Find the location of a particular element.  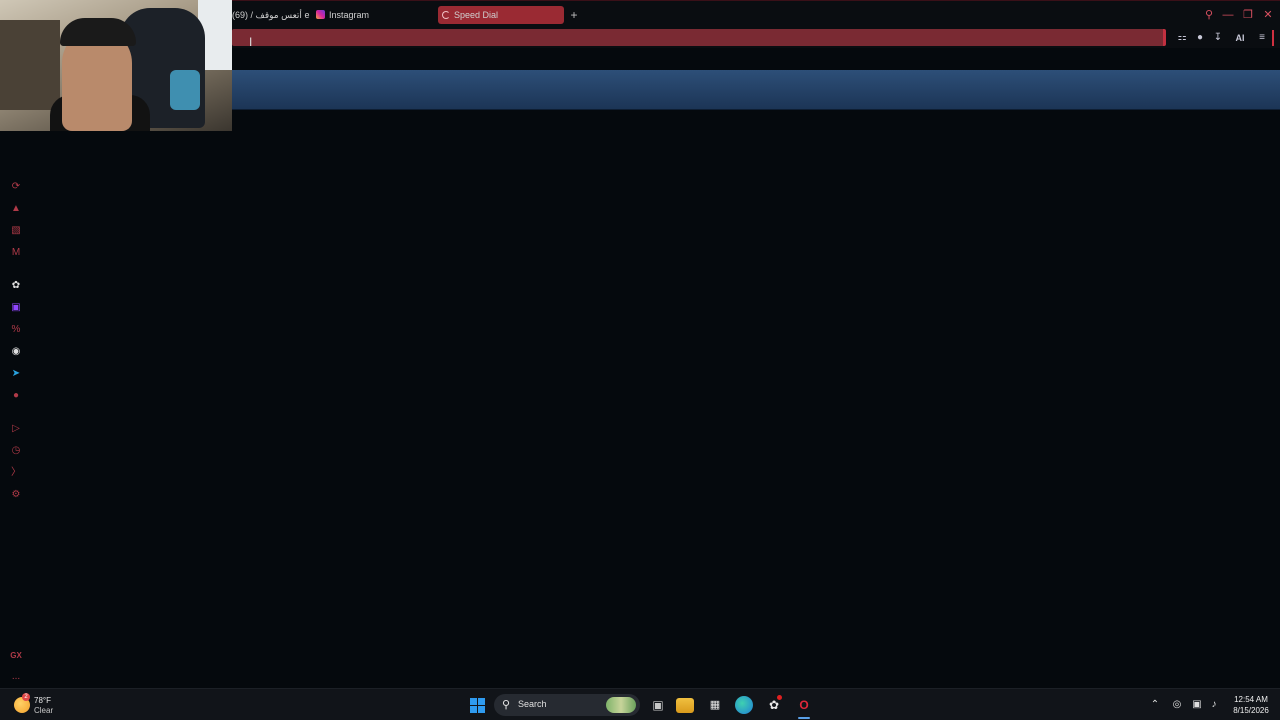

clock-date: 8/15/2026 is located at coordinates (1251, 710).